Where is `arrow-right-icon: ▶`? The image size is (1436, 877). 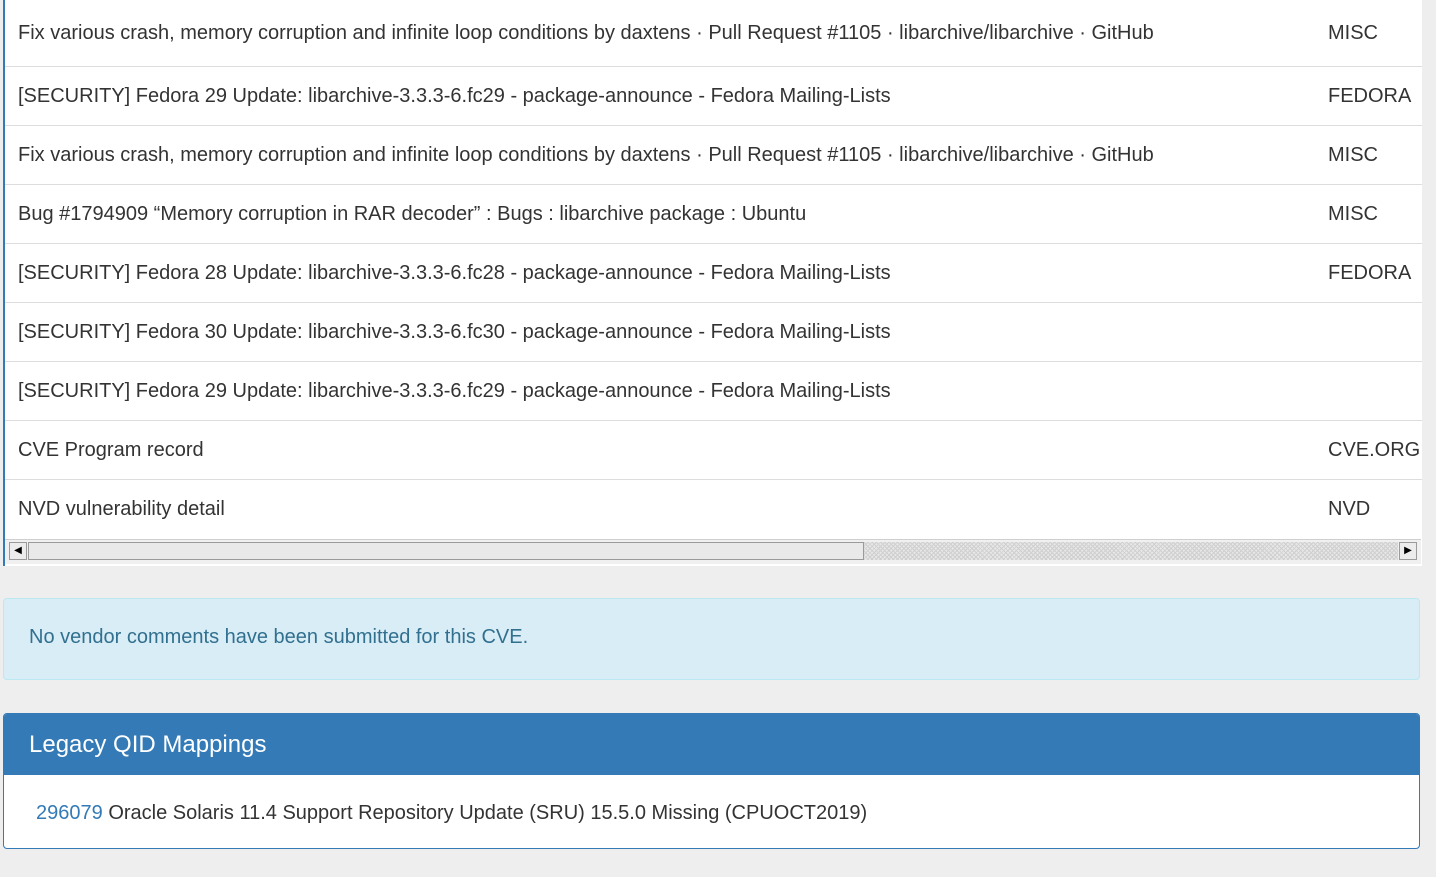 arrow-right-icon: ▶ is located at coordinates (1408, 550).